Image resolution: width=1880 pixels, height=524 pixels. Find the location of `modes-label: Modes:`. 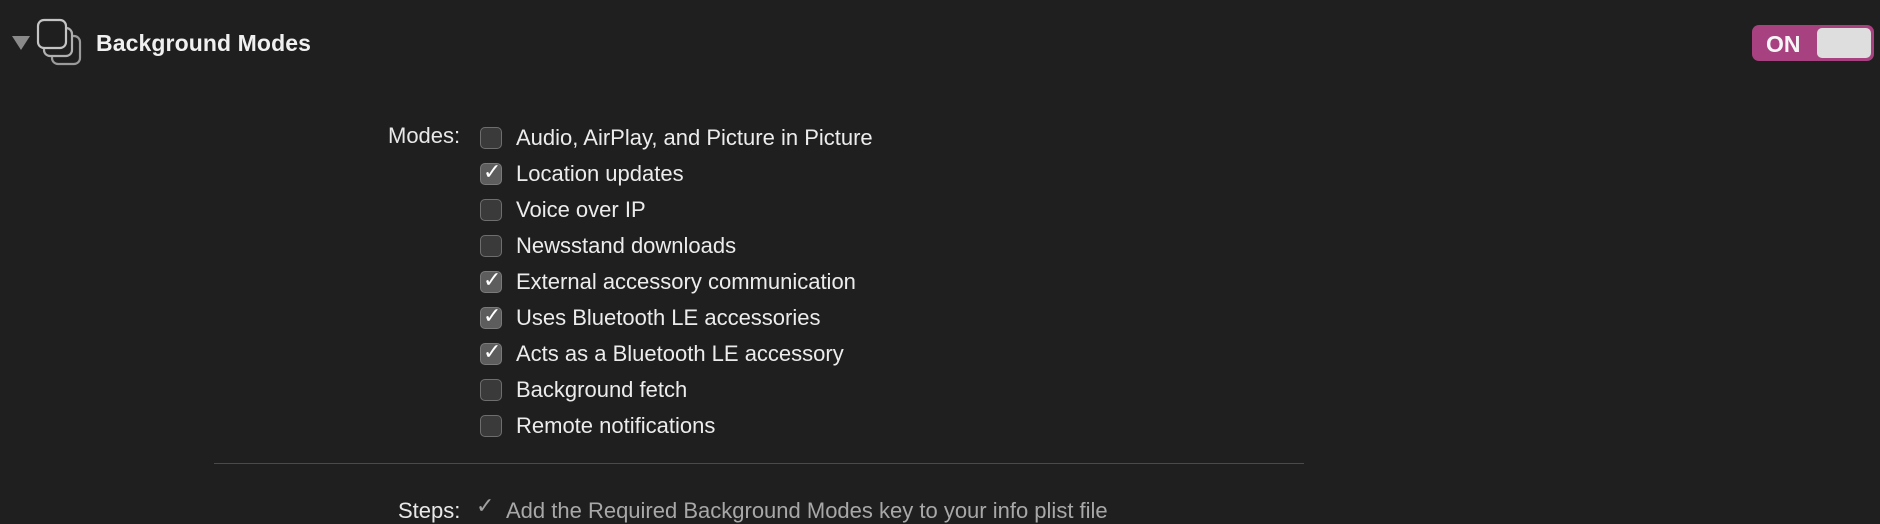

modes-label: Modes: is located at coordinates (424, 135).